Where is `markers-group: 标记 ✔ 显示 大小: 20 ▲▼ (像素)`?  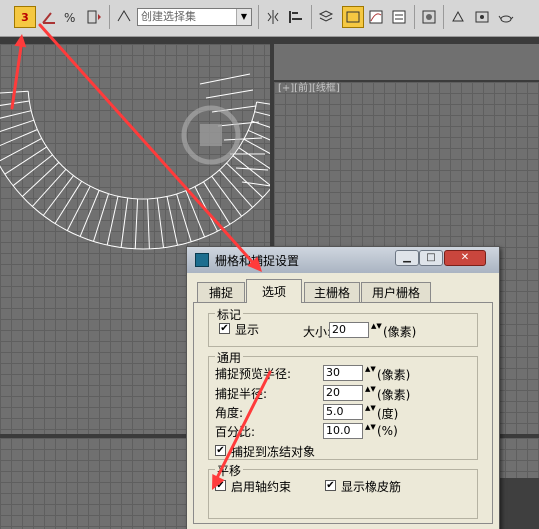
markers-group: 标记 ✔ 显示 大小: 20 ▲▼ (像素) is located at coordinates (343, 326).